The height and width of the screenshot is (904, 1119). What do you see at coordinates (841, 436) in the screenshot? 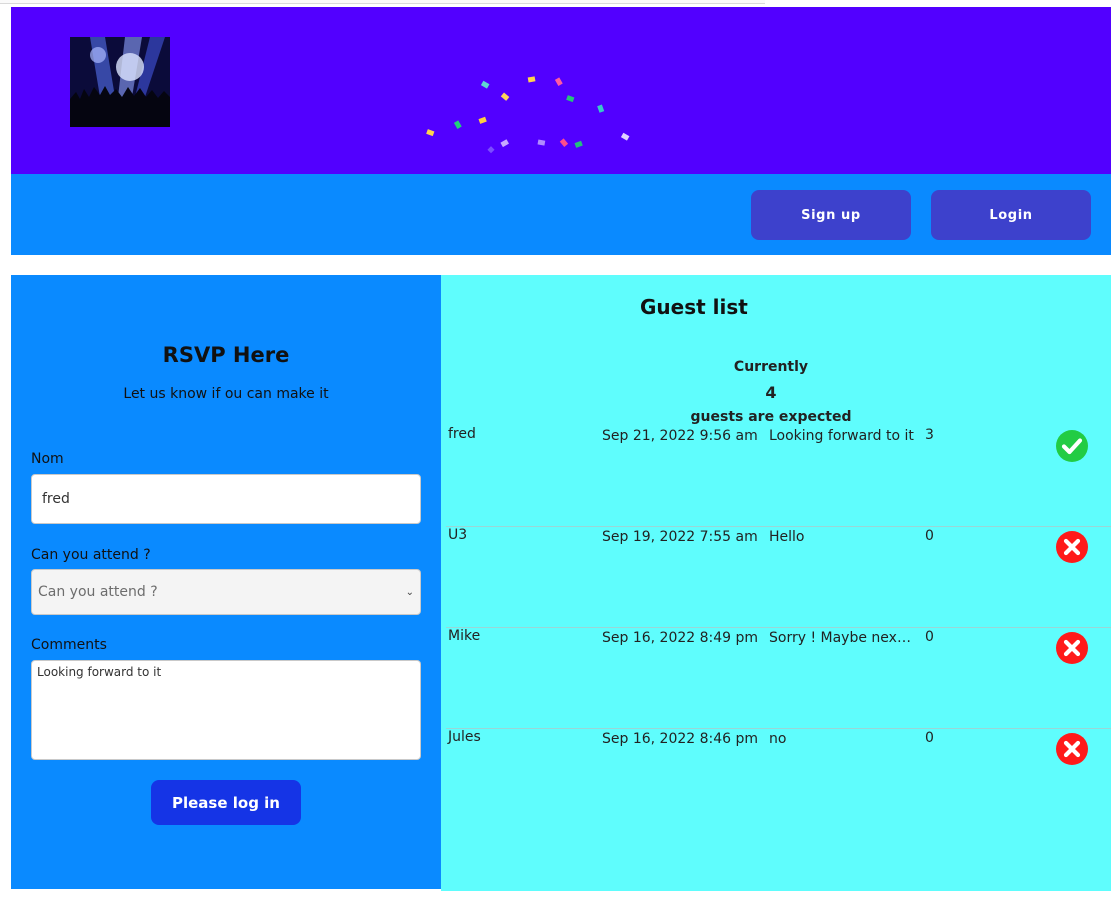
I see `guest-message: Looking forward to it` at bounding box center [841, 436].